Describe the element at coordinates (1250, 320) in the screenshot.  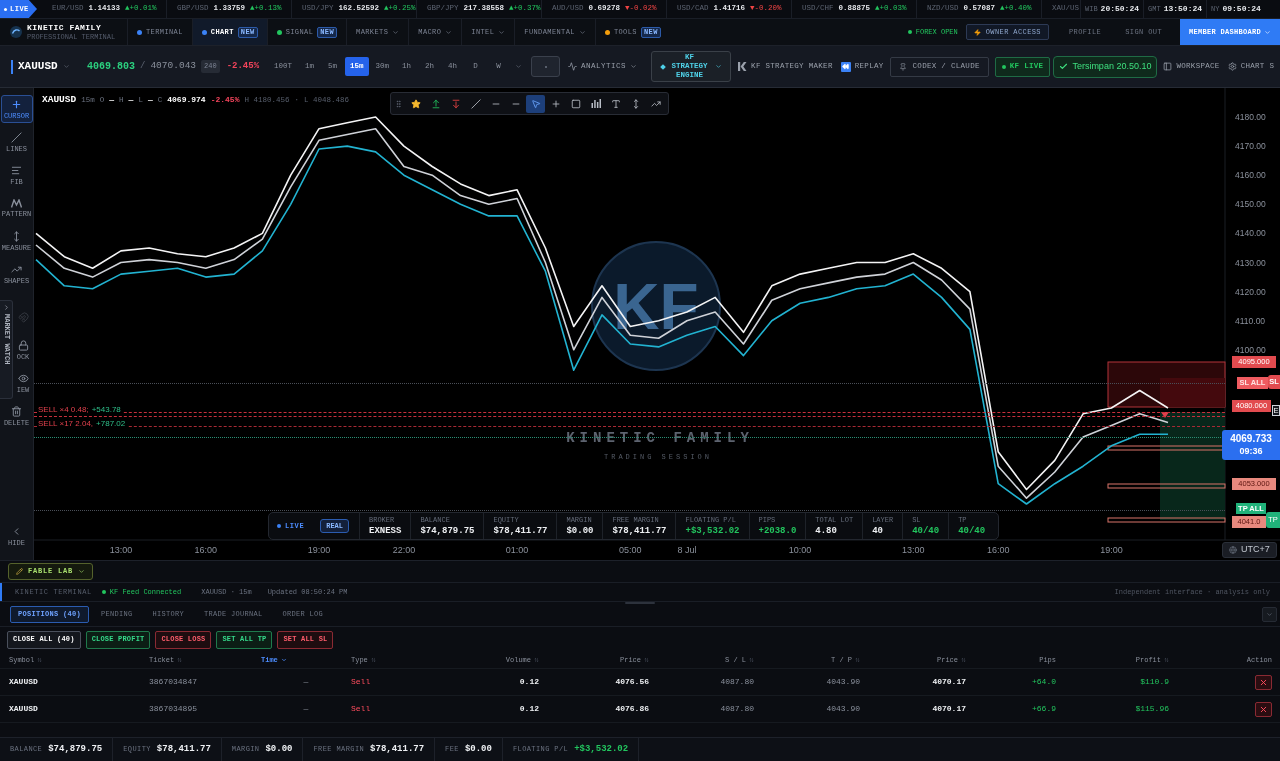
I see `price-axis-label: 4110.00` at that location.